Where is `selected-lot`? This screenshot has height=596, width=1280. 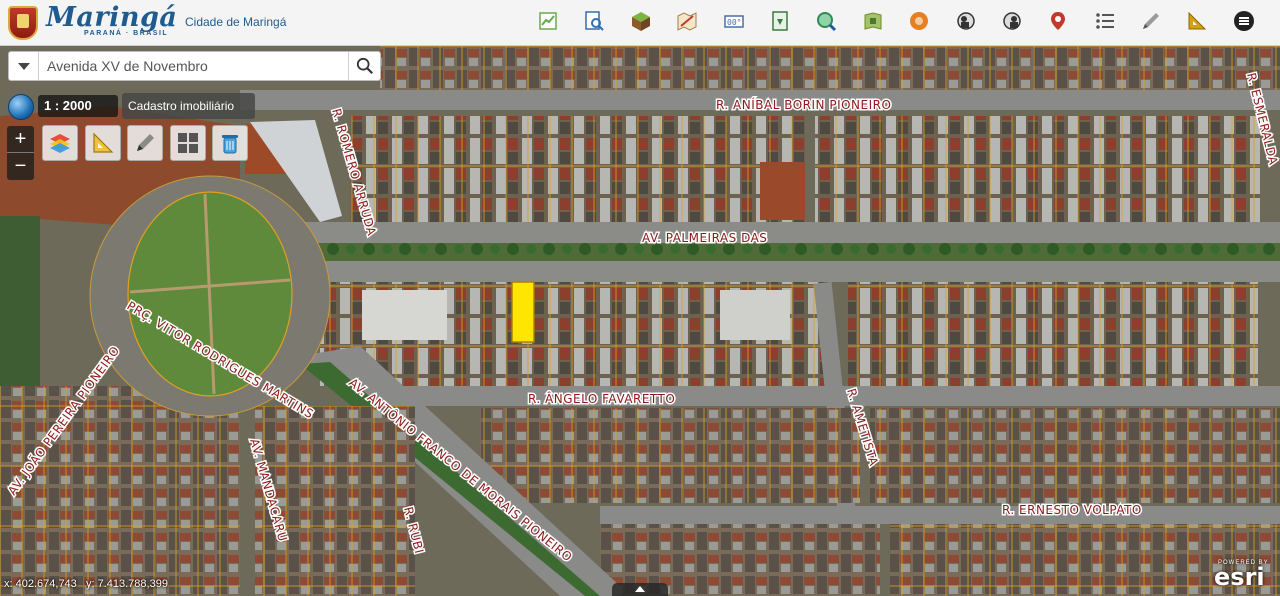
selected-lot is located at coordinates (523, 312).